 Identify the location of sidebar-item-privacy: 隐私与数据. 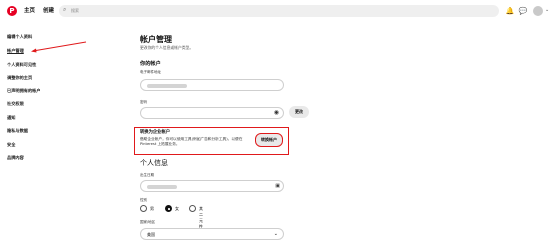
(17, 131).